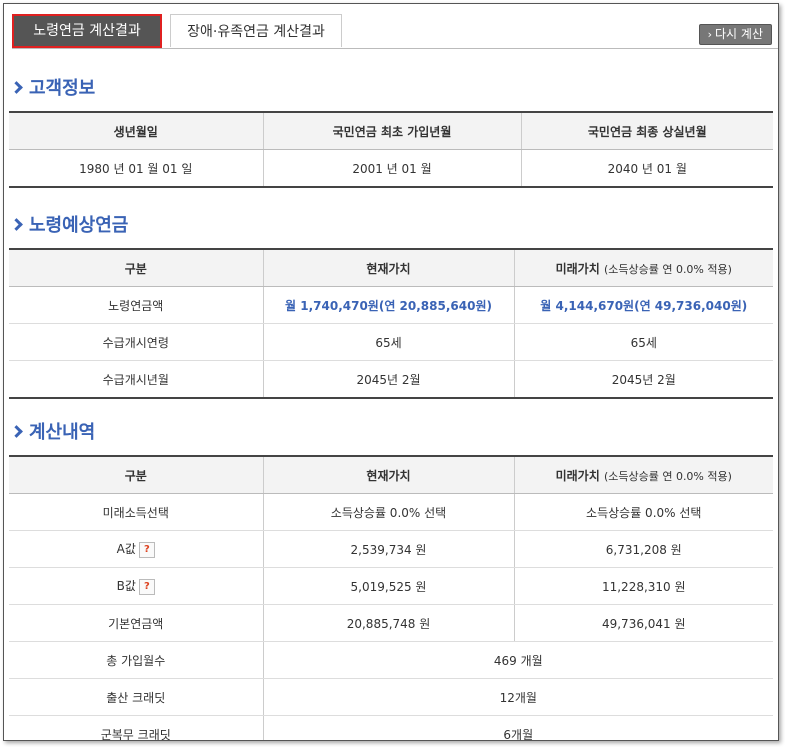  What do you see at coordinates (256, 30) in the screenshot?
I see `tab-disability-survivor-pension: 장애·유족연금 계산결과` at bounding box center [256, 30].